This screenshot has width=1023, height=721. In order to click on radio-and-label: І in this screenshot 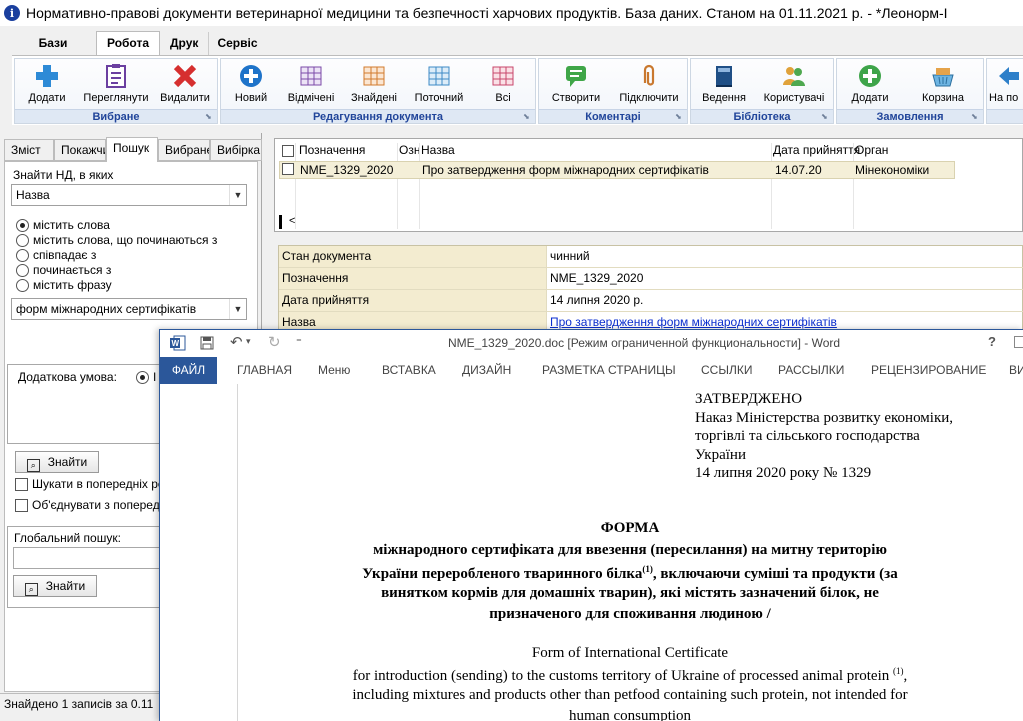, I will do `click(155, 377)`.